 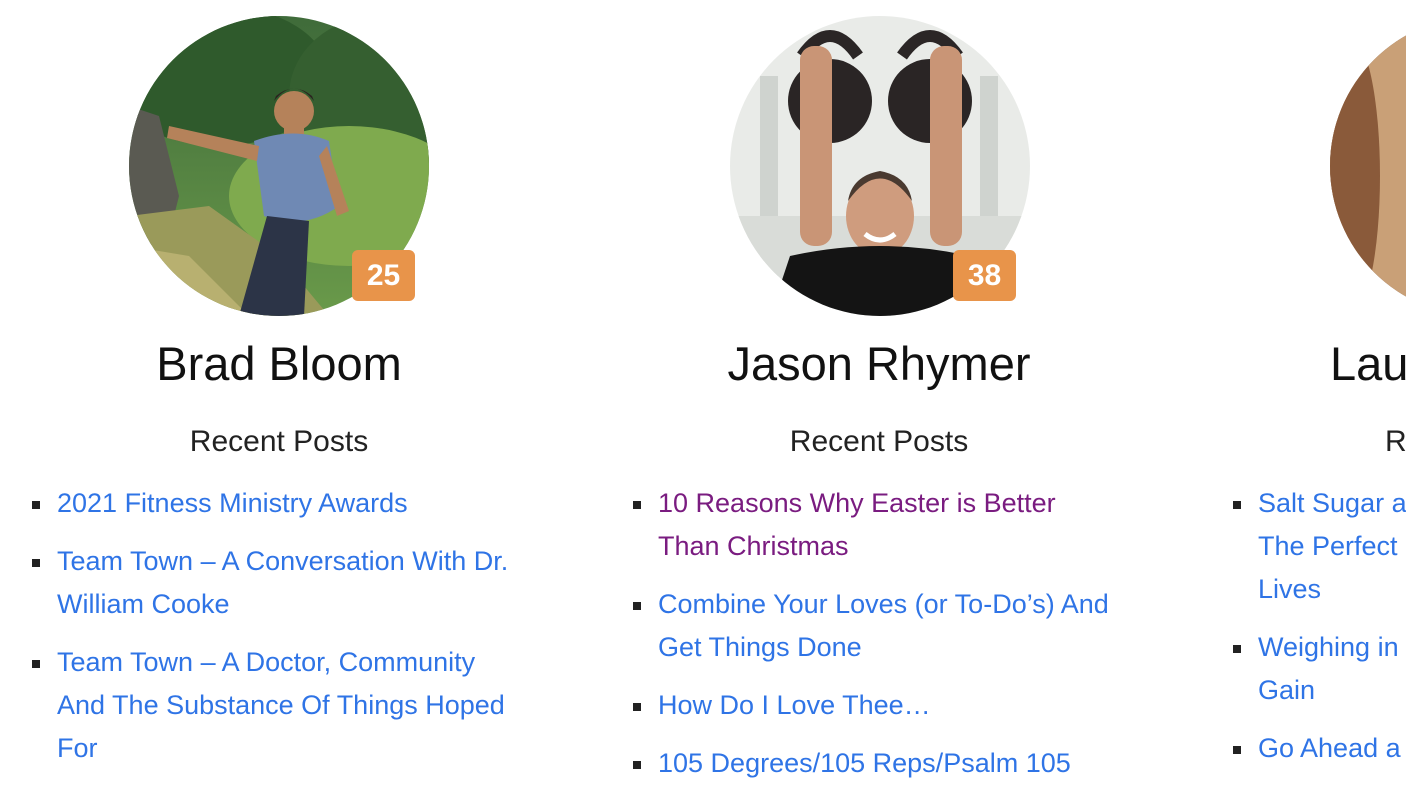 I want to click on post-count-badge: 25, so click(x=383, y=275).